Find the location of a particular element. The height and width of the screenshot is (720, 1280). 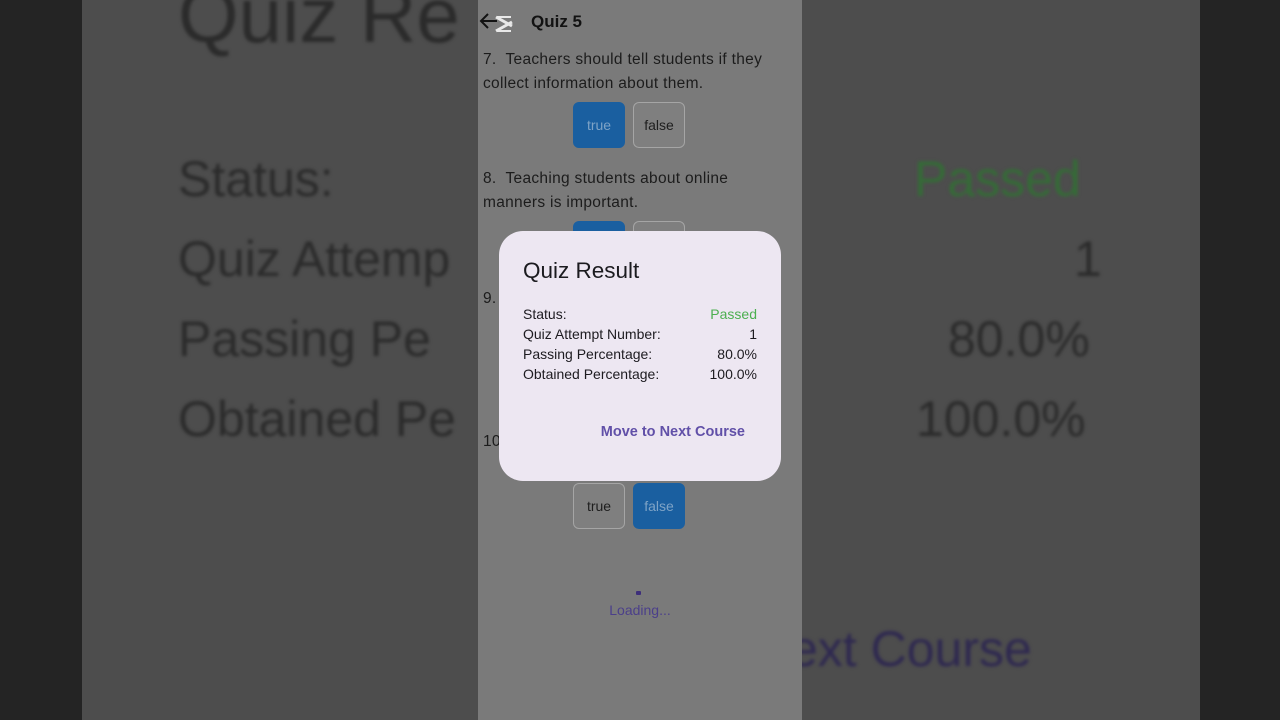

question-number: 8. is located at coordinates (490, 178).